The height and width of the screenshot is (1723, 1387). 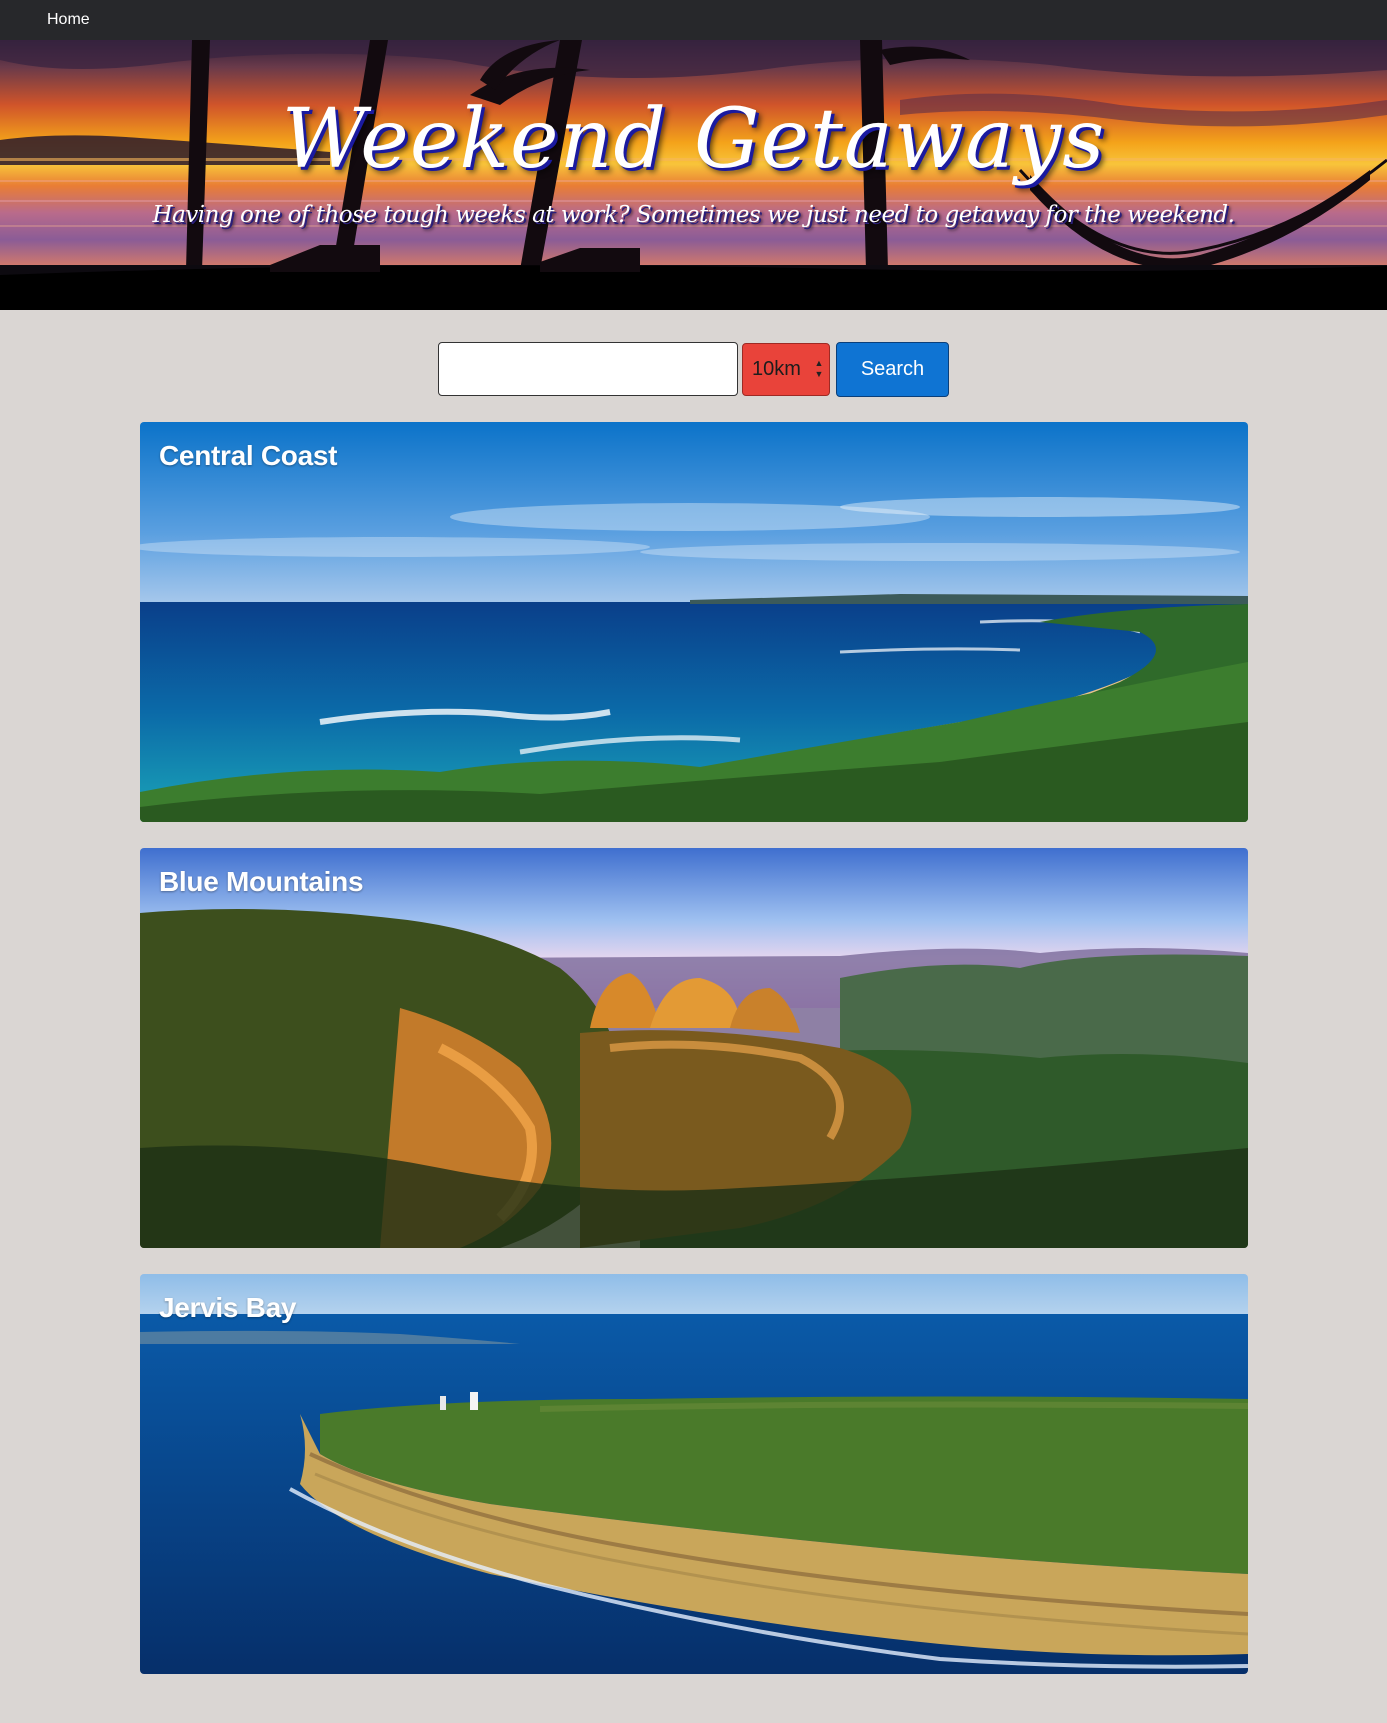 I want to click on destination-title: Jervis Bay, so click(x=228, y=1307).